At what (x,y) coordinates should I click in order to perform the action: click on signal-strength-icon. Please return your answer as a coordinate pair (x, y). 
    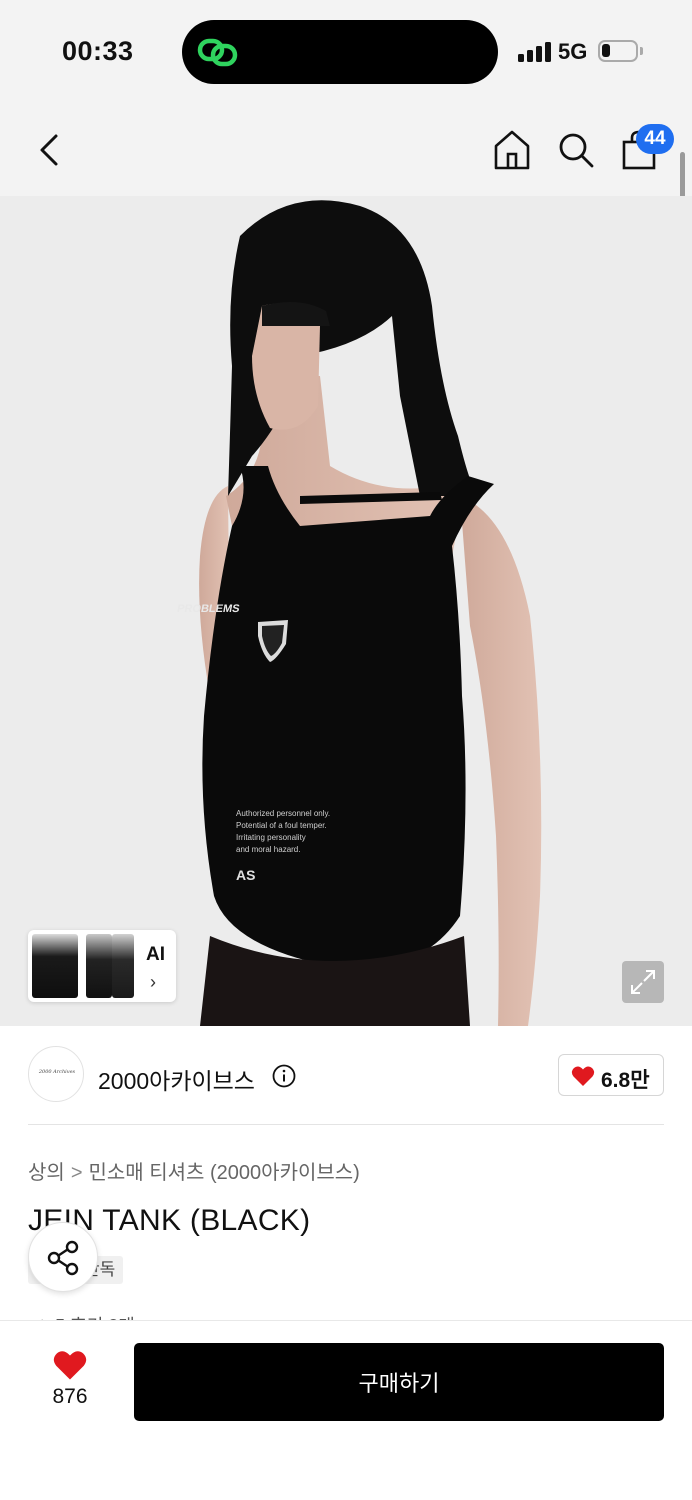
    Looking at the image, I should click on (534, 51).